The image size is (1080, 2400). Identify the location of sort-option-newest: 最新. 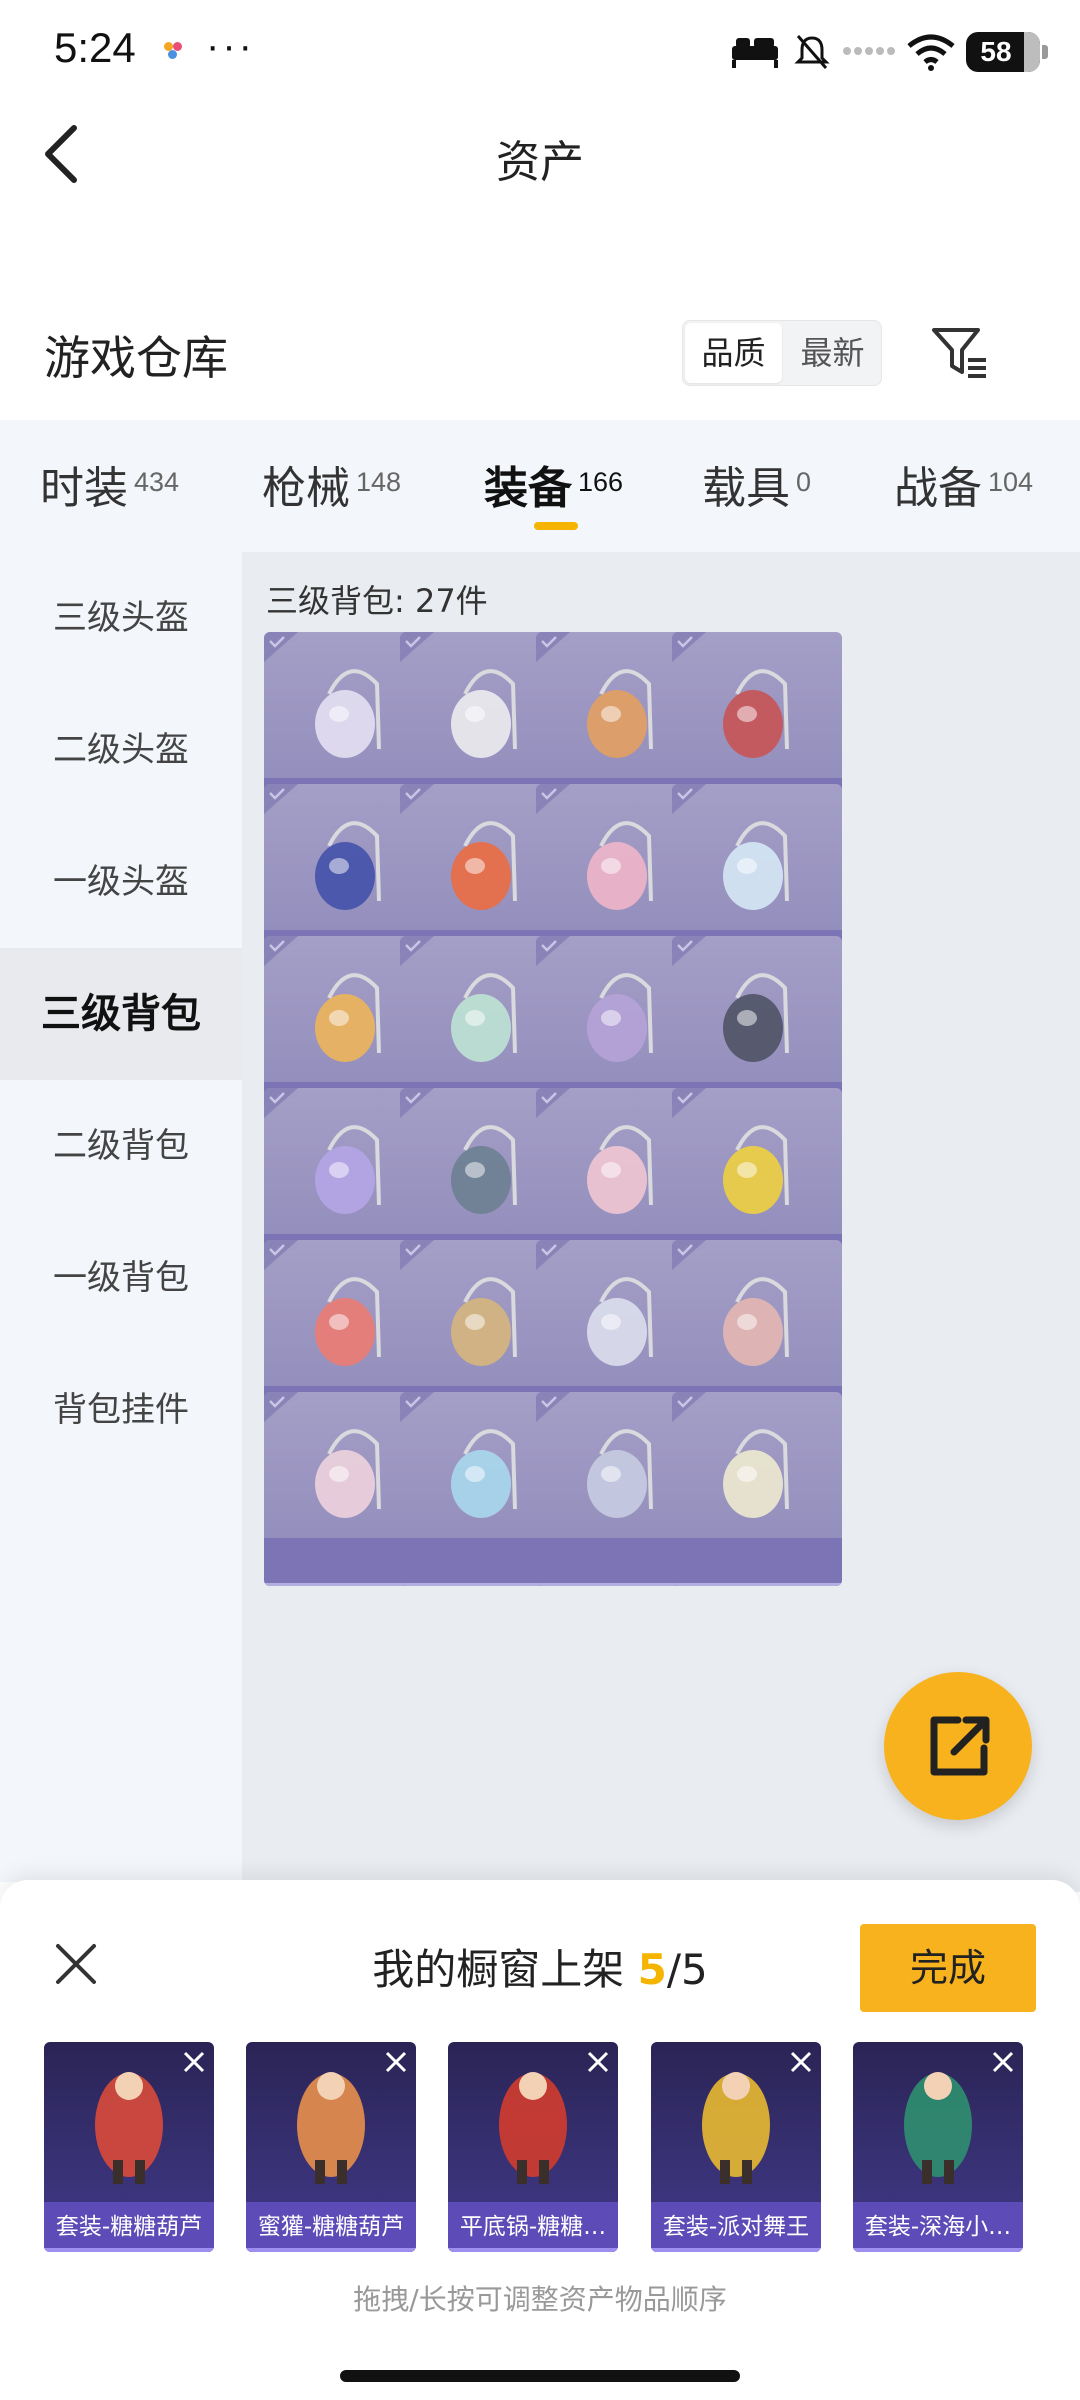
(832, 353).